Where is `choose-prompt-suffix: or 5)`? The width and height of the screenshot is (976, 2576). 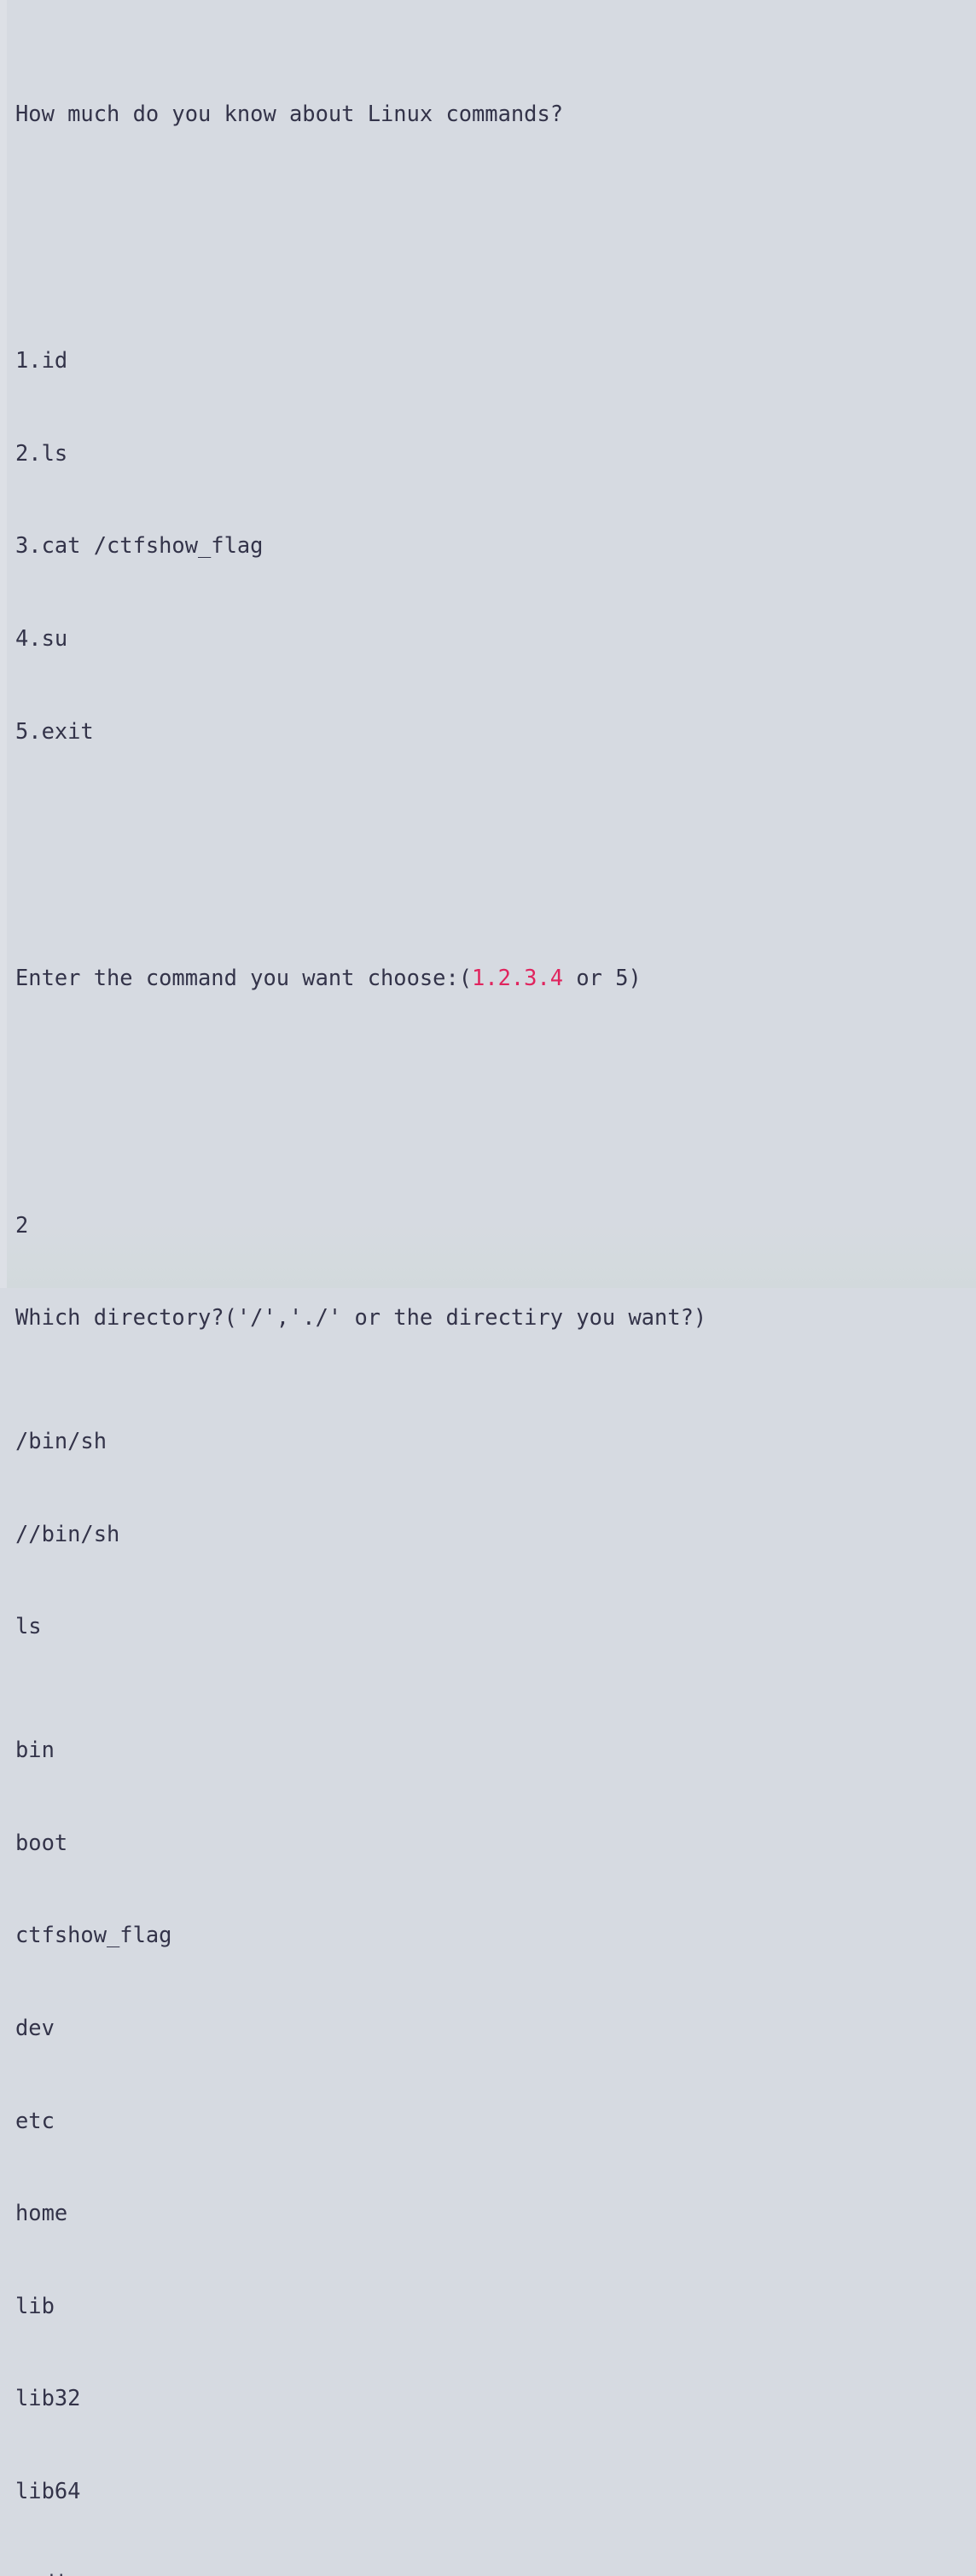
choose-prompt-suffix: or 5) is located at coordinates (602, 978).